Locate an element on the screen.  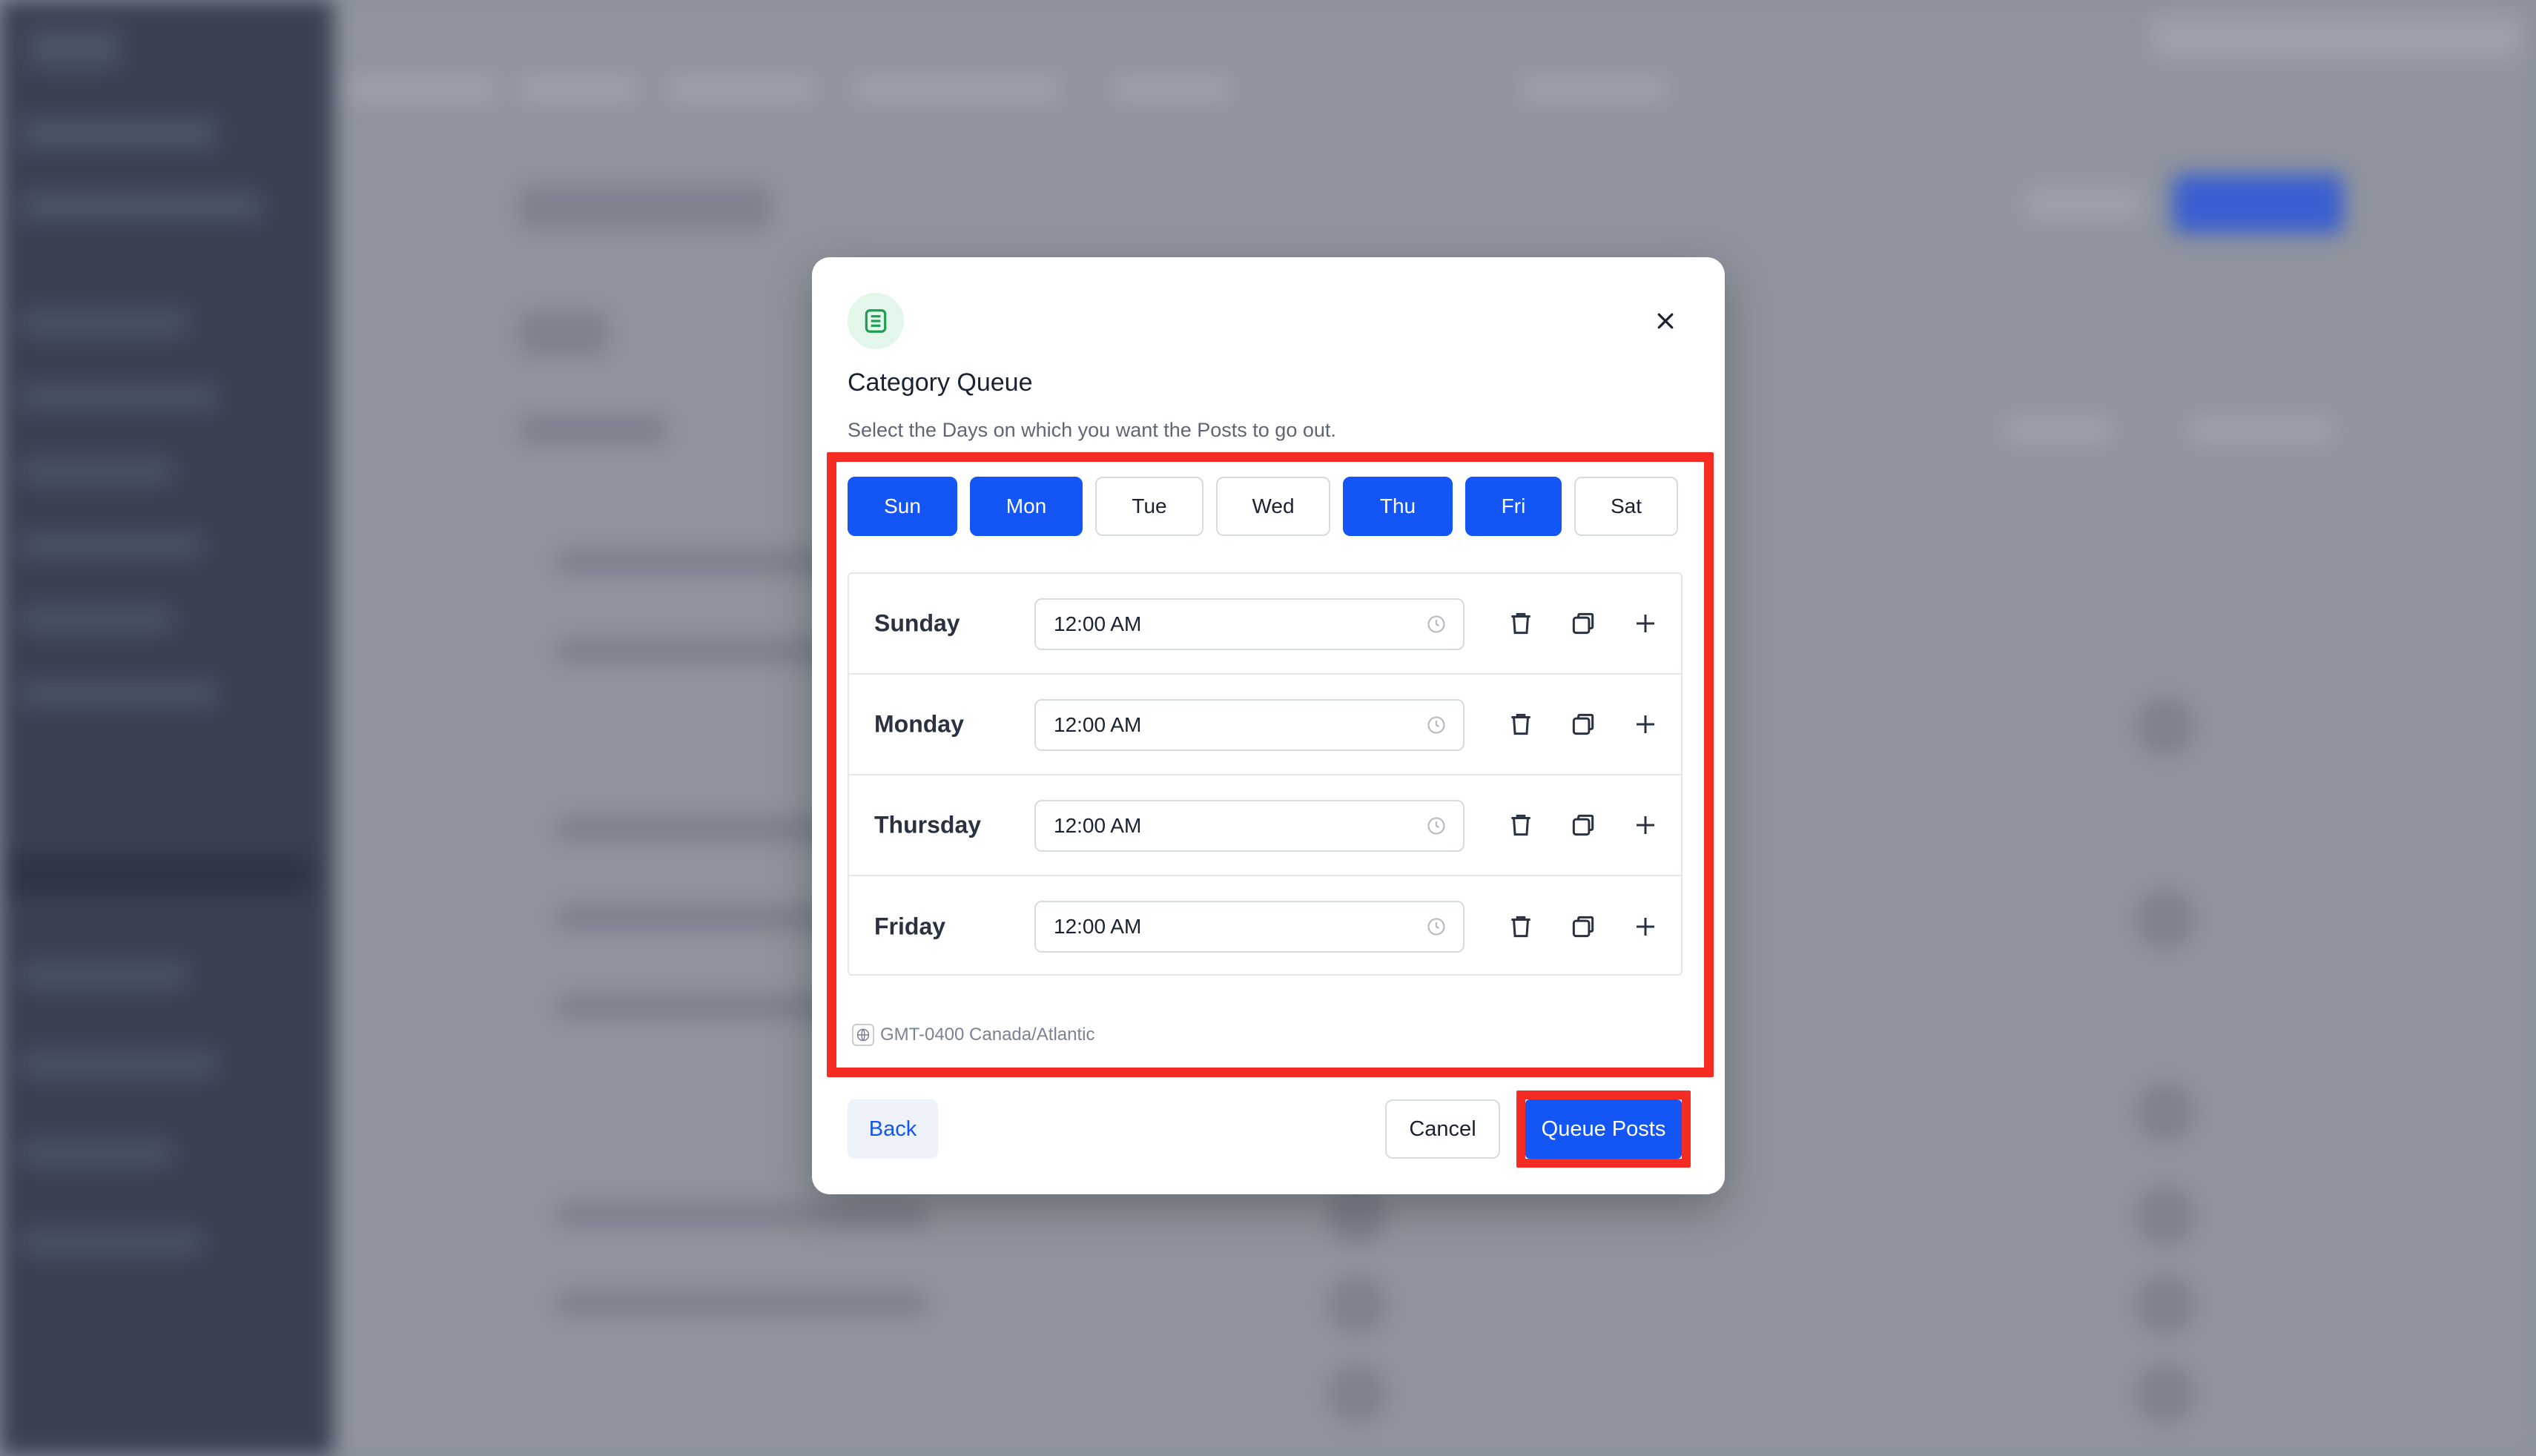
timezone-indicator: GMT-0400 Canada/Atlantic is located at coordinates (973, 1035).